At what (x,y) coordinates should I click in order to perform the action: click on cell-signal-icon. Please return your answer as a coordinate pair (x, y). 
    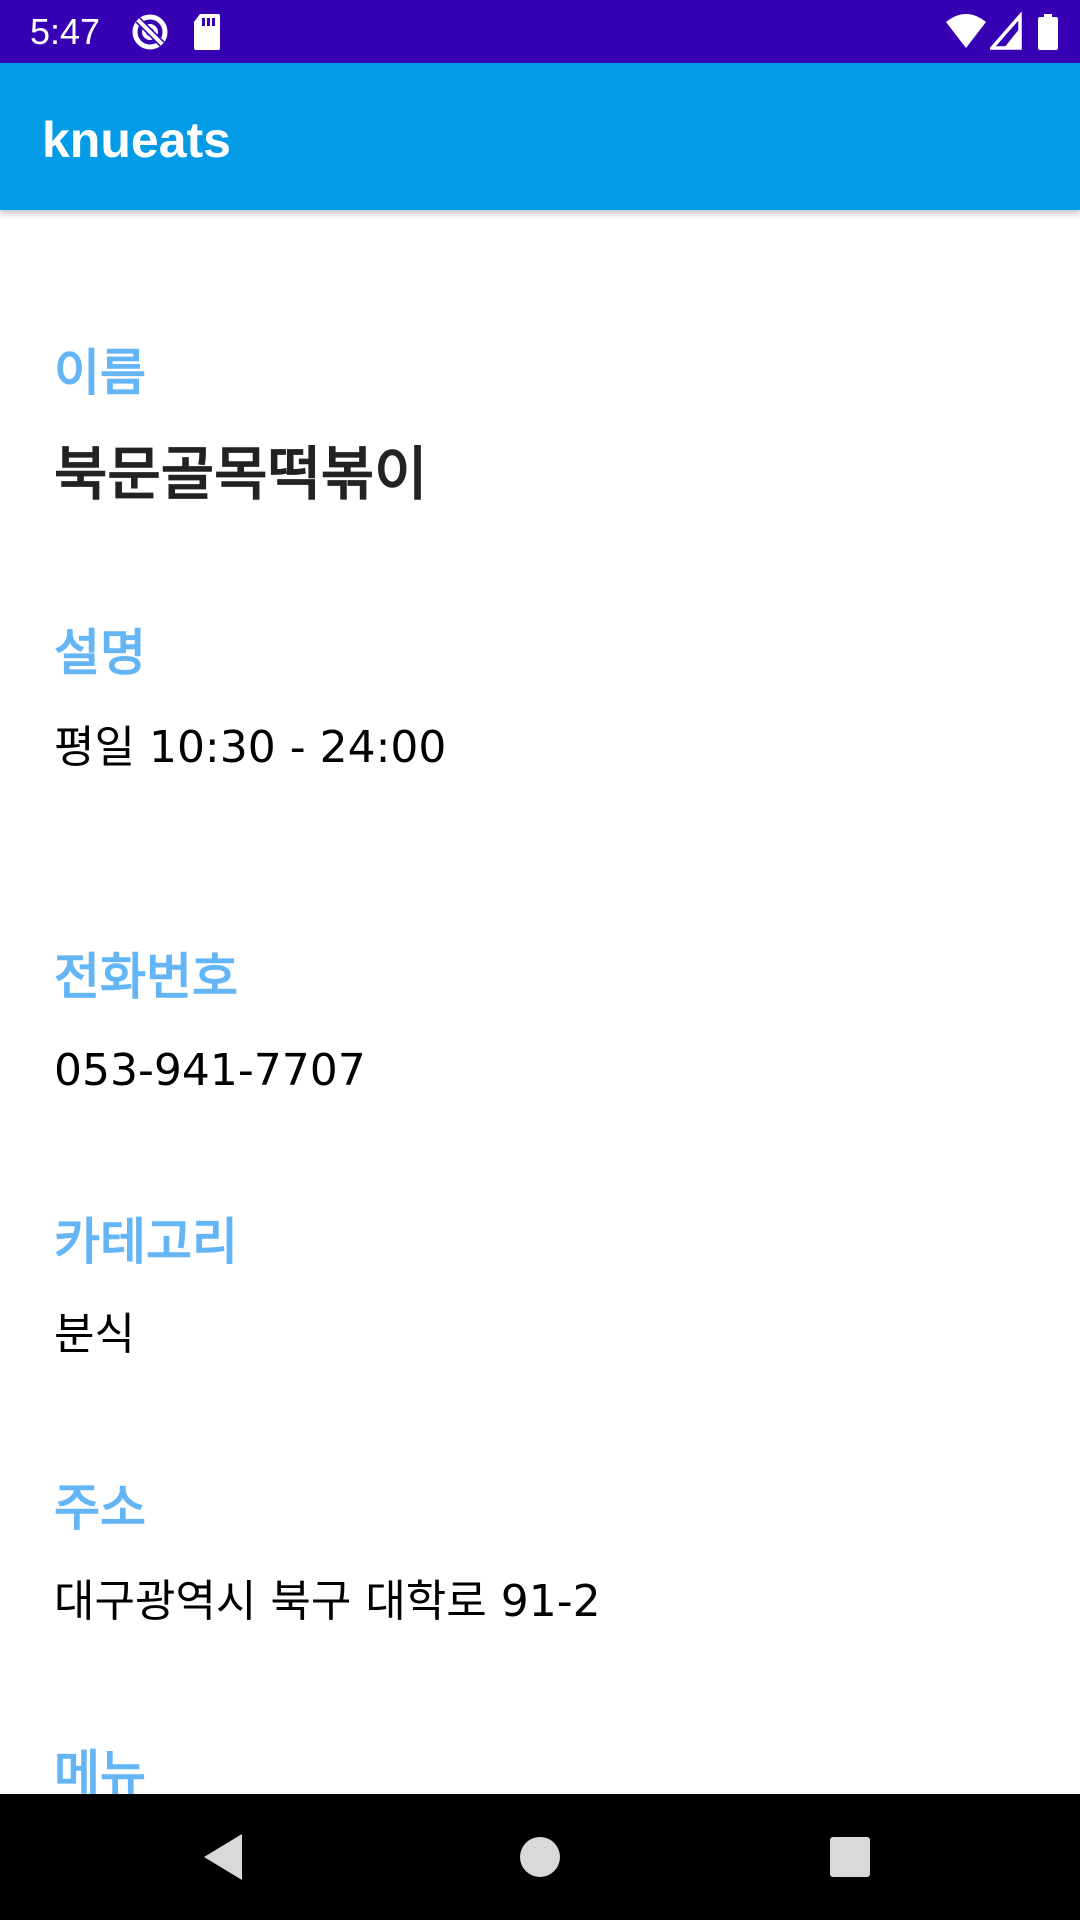
    Looking at the image, I should click on (1006, 31).